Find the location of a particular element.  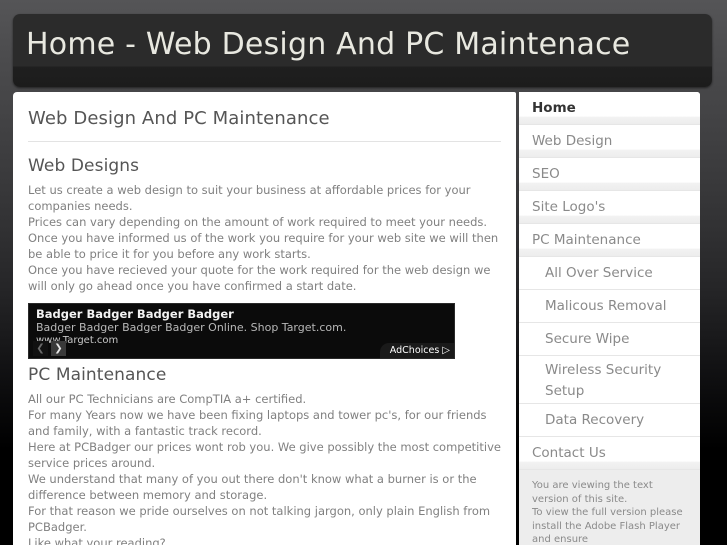

chevron-left-icon: ❮ is located at coordinates (40, 348).